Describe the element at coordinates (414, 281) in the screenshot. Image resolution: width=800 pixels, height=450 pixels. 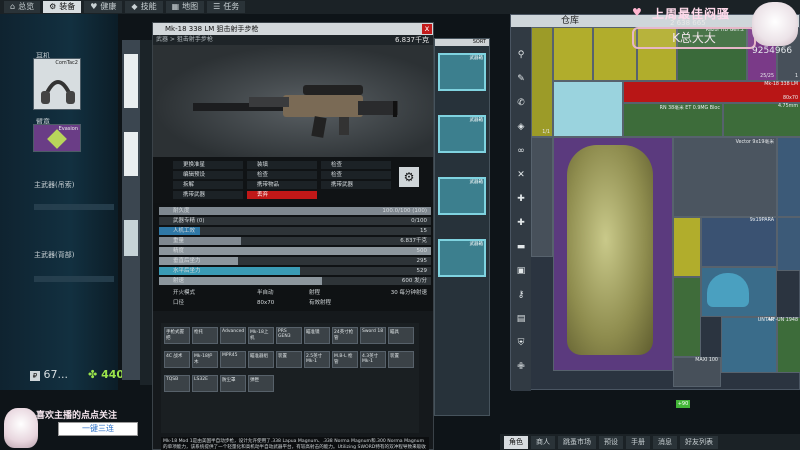
I see `stat-value: 600 发/分` at that location.